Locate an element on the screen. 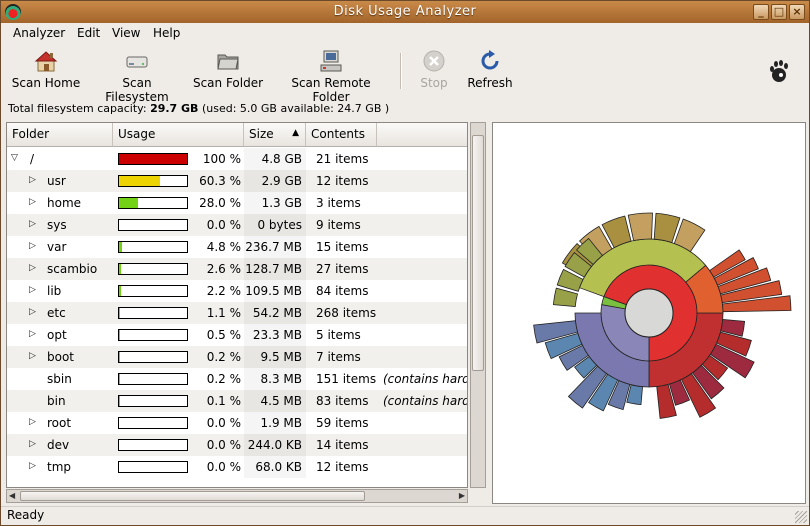 The width and height of the screenshot is (810, 526). folder-size: 9.5 MB is located at coordinates (281, 357).